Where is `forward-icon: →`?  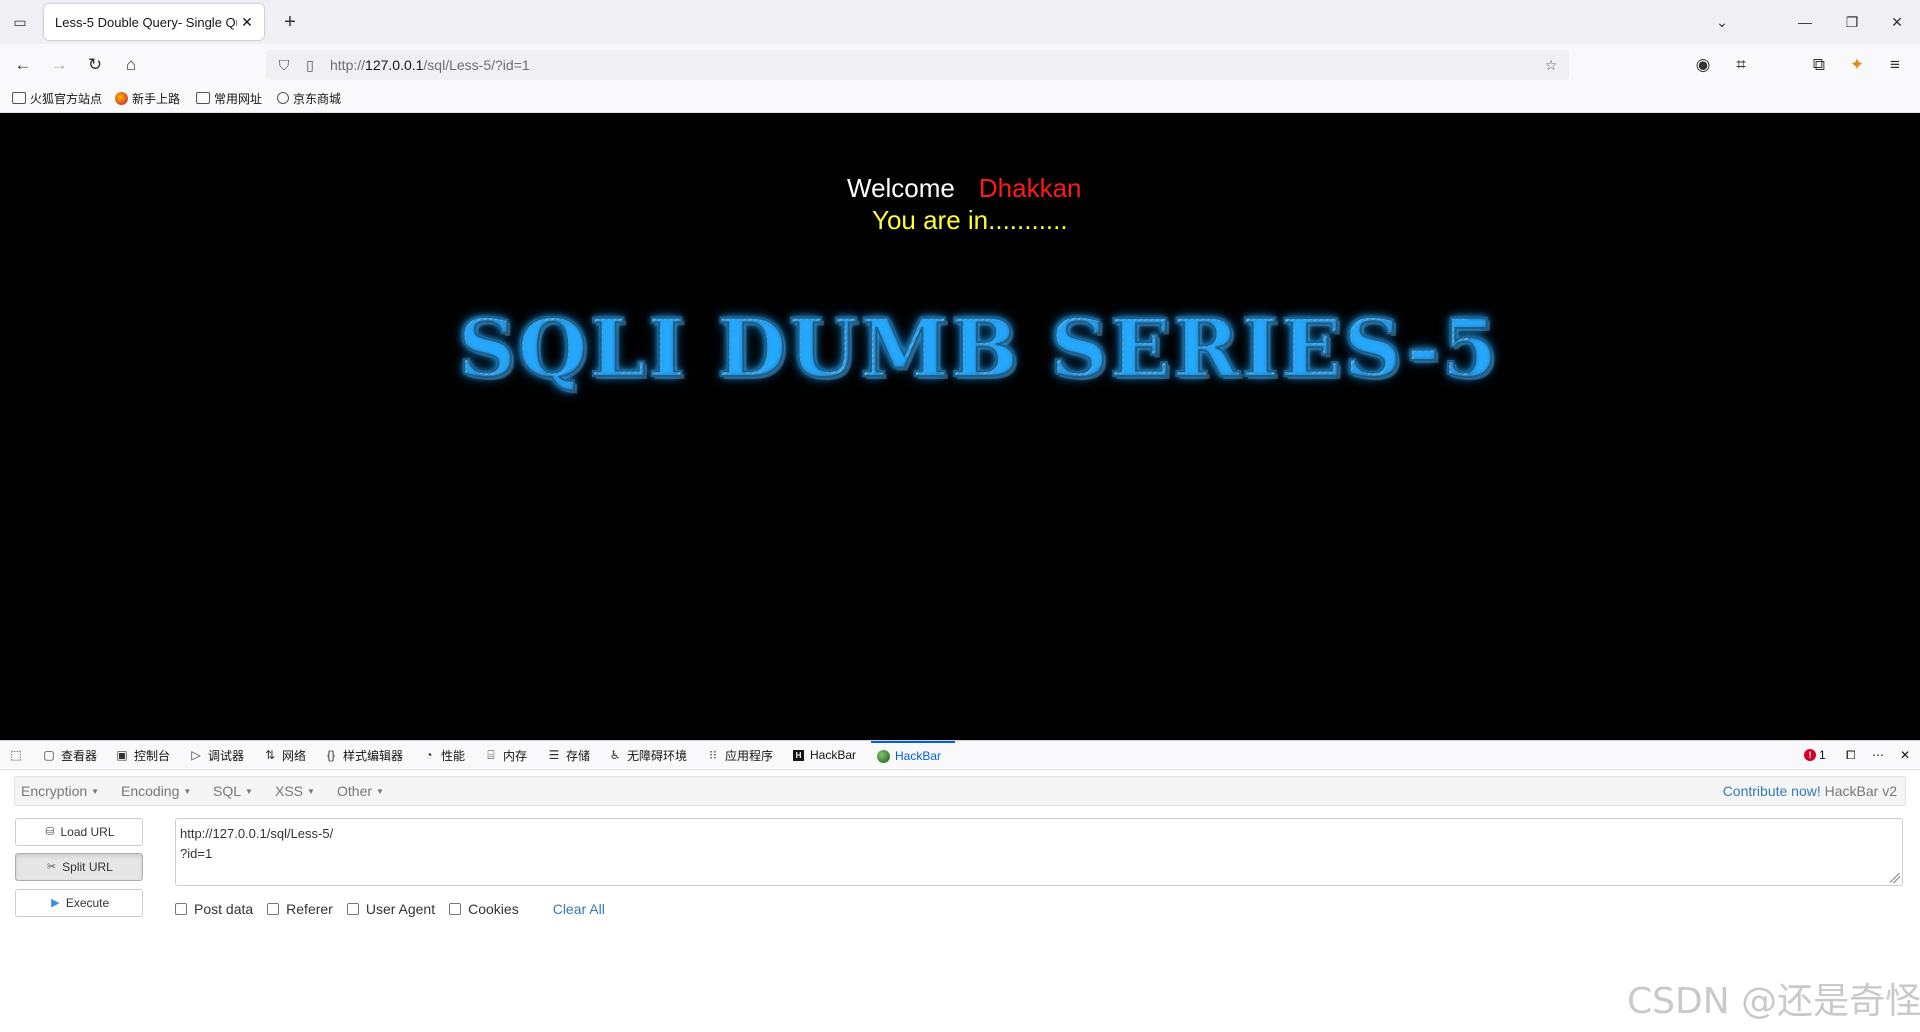
forward-icon: → is located at coordinates (59, 65).